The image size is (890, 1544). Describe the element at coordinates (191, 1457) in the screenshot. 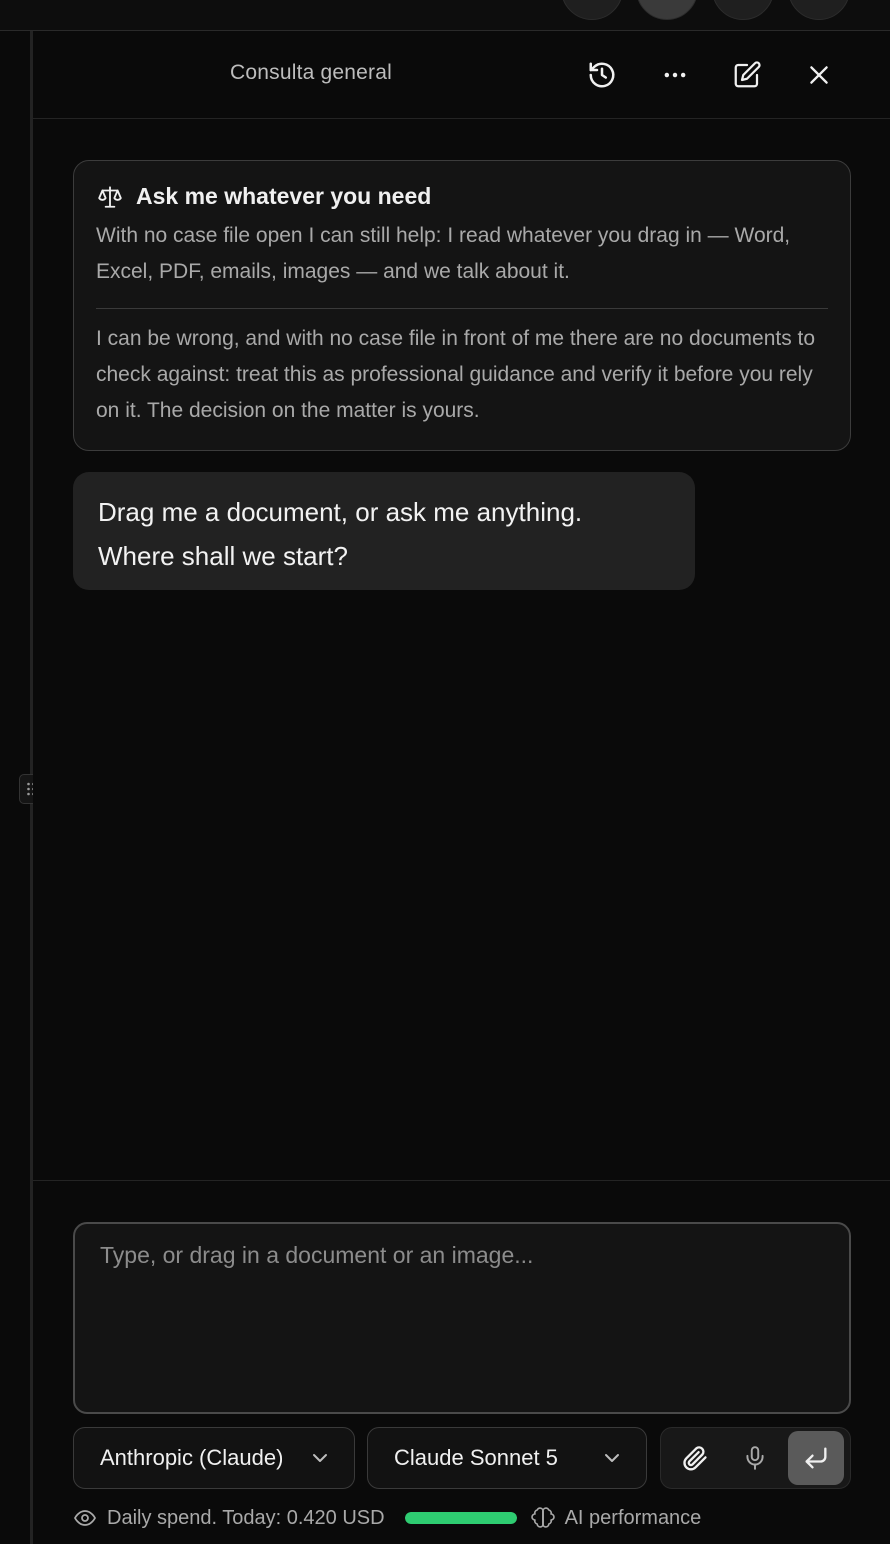

I see `provider-select-value: Anthropic (Claude)` at that location.